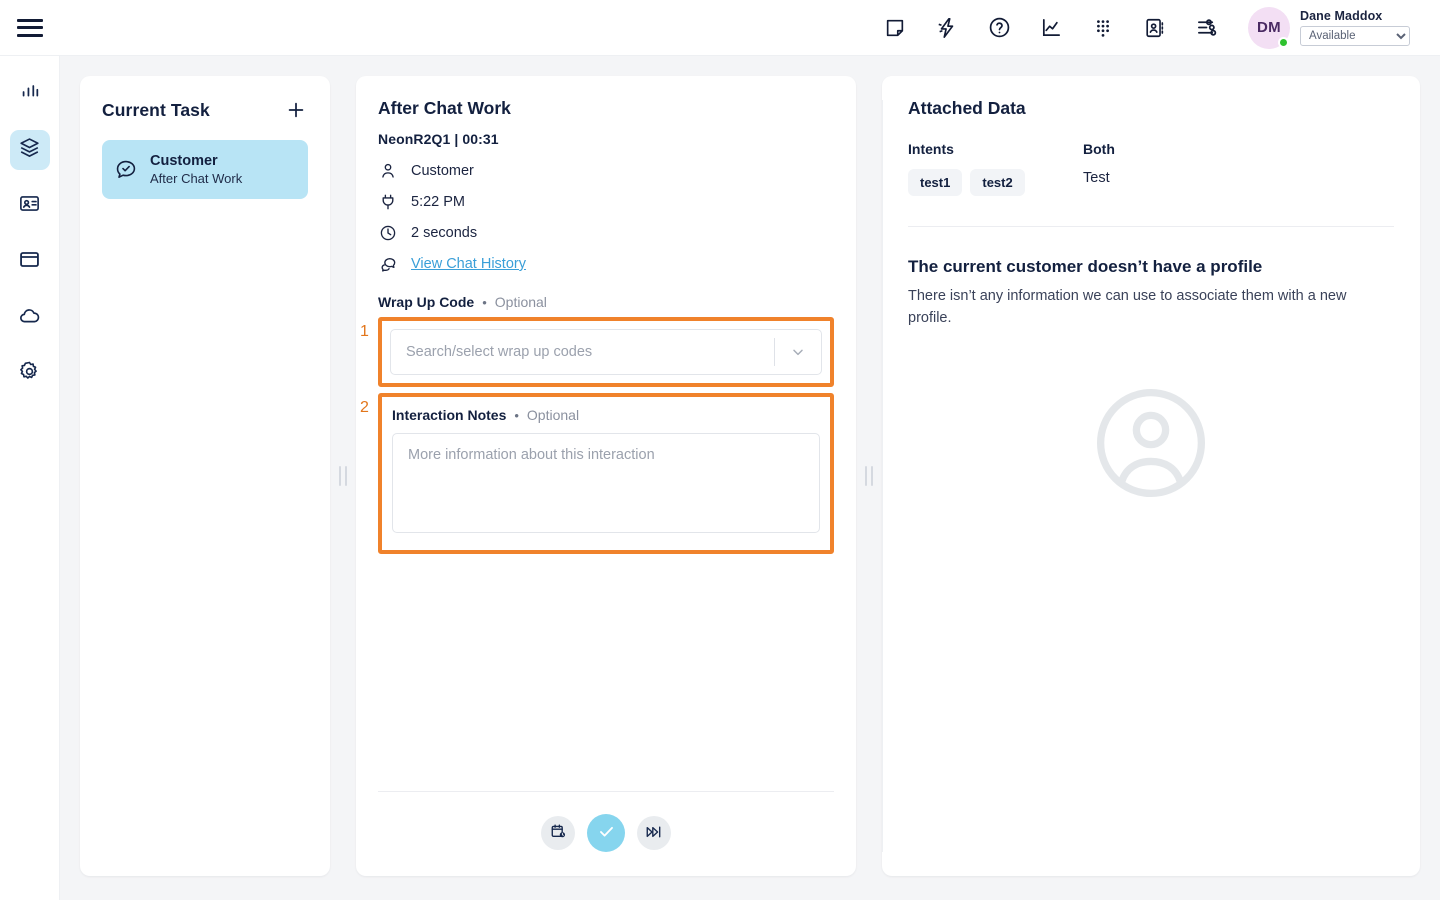  I want to click on user-profile-block: DM Dane Maddox Available, so click(1344, 27).